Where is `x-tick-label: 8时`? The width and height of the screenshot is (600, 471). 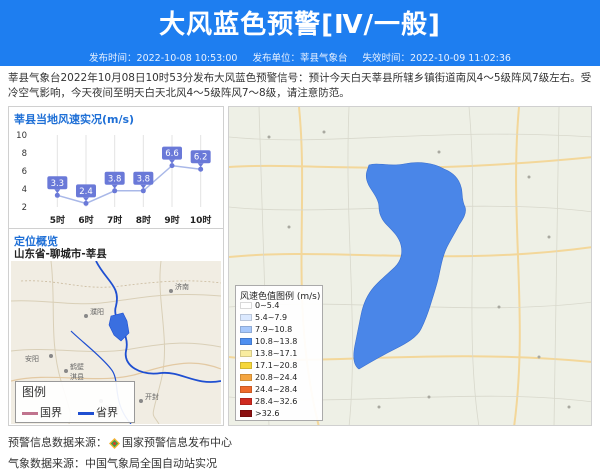
x-tick-label: 8时 is located at coordinates (143, 220).